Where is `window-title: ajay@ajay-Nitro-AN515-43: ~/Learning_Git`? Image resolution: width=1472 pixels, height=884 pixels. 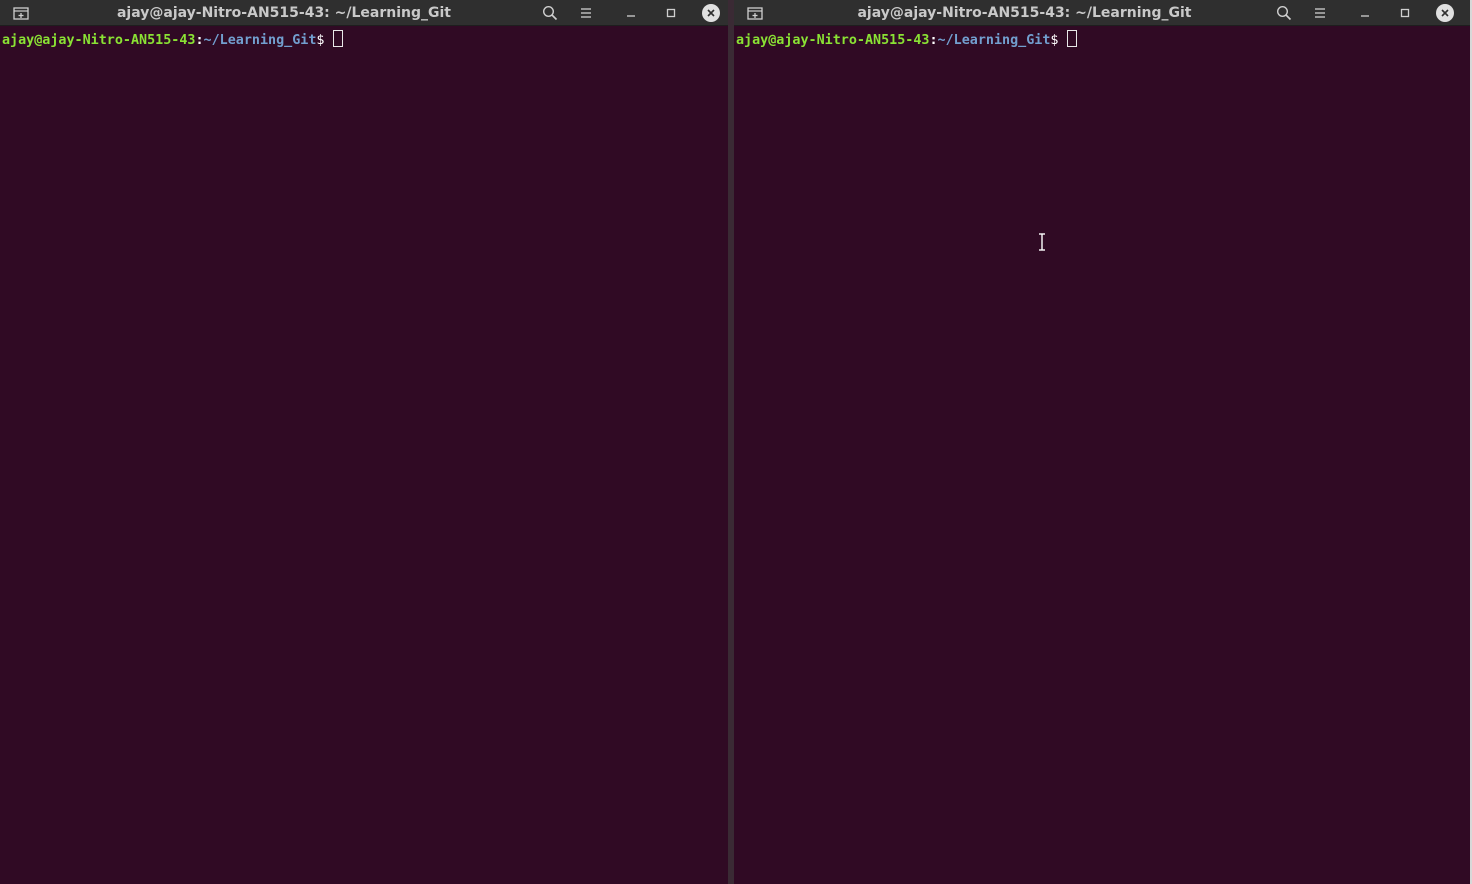 window-title: ajay@ajay-Nitro-AN515-43: ~/Learning_Git is located at coordinates (284, 13).